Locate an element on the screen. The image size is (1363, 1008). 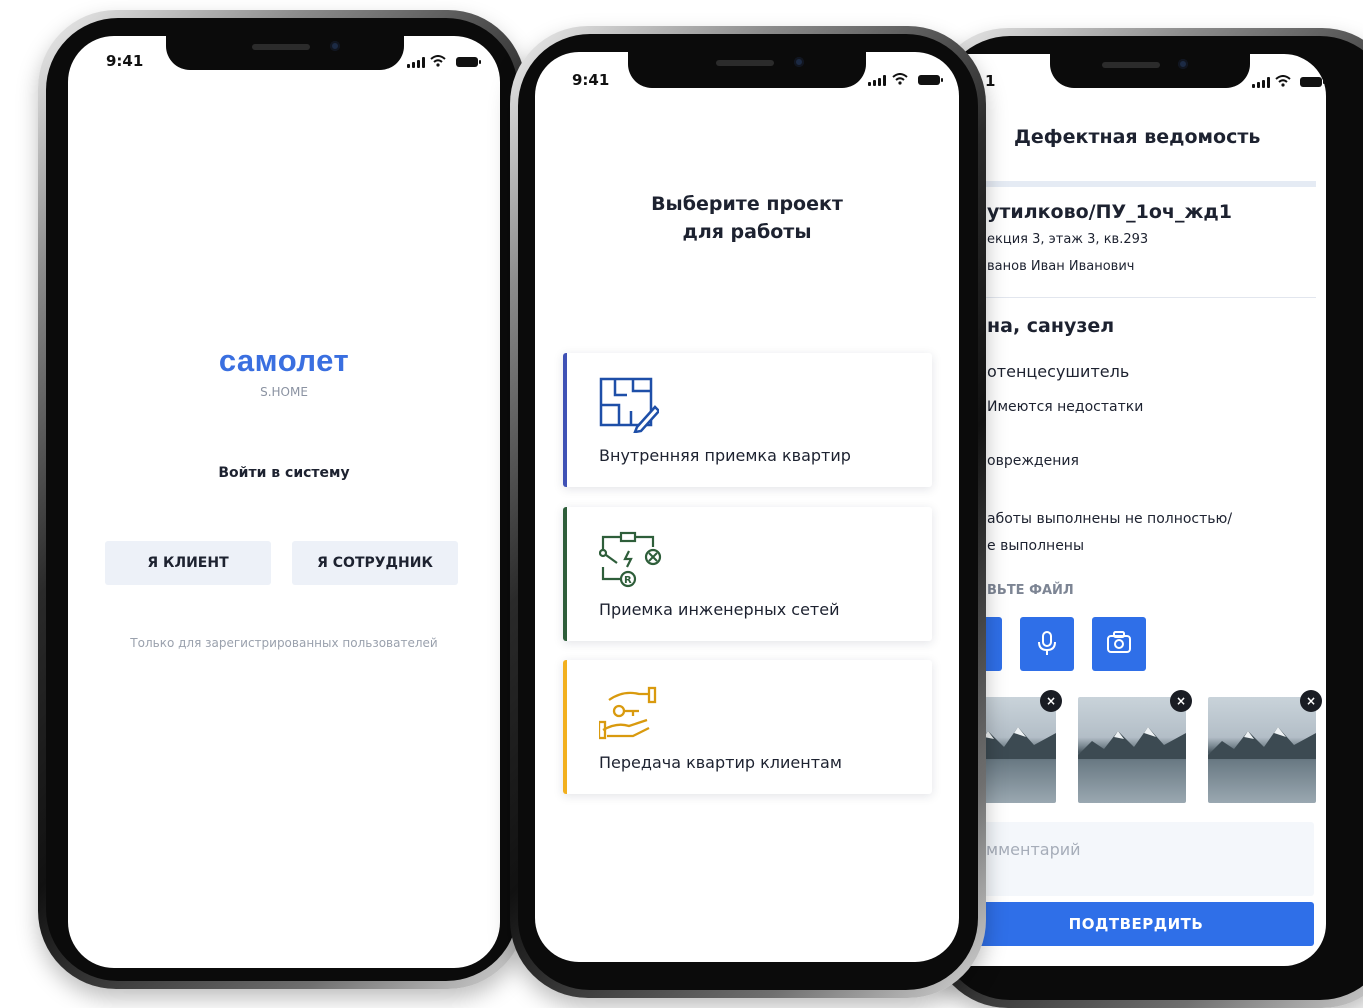
comment-input: мментарий is located at coordinates (1136, 859).